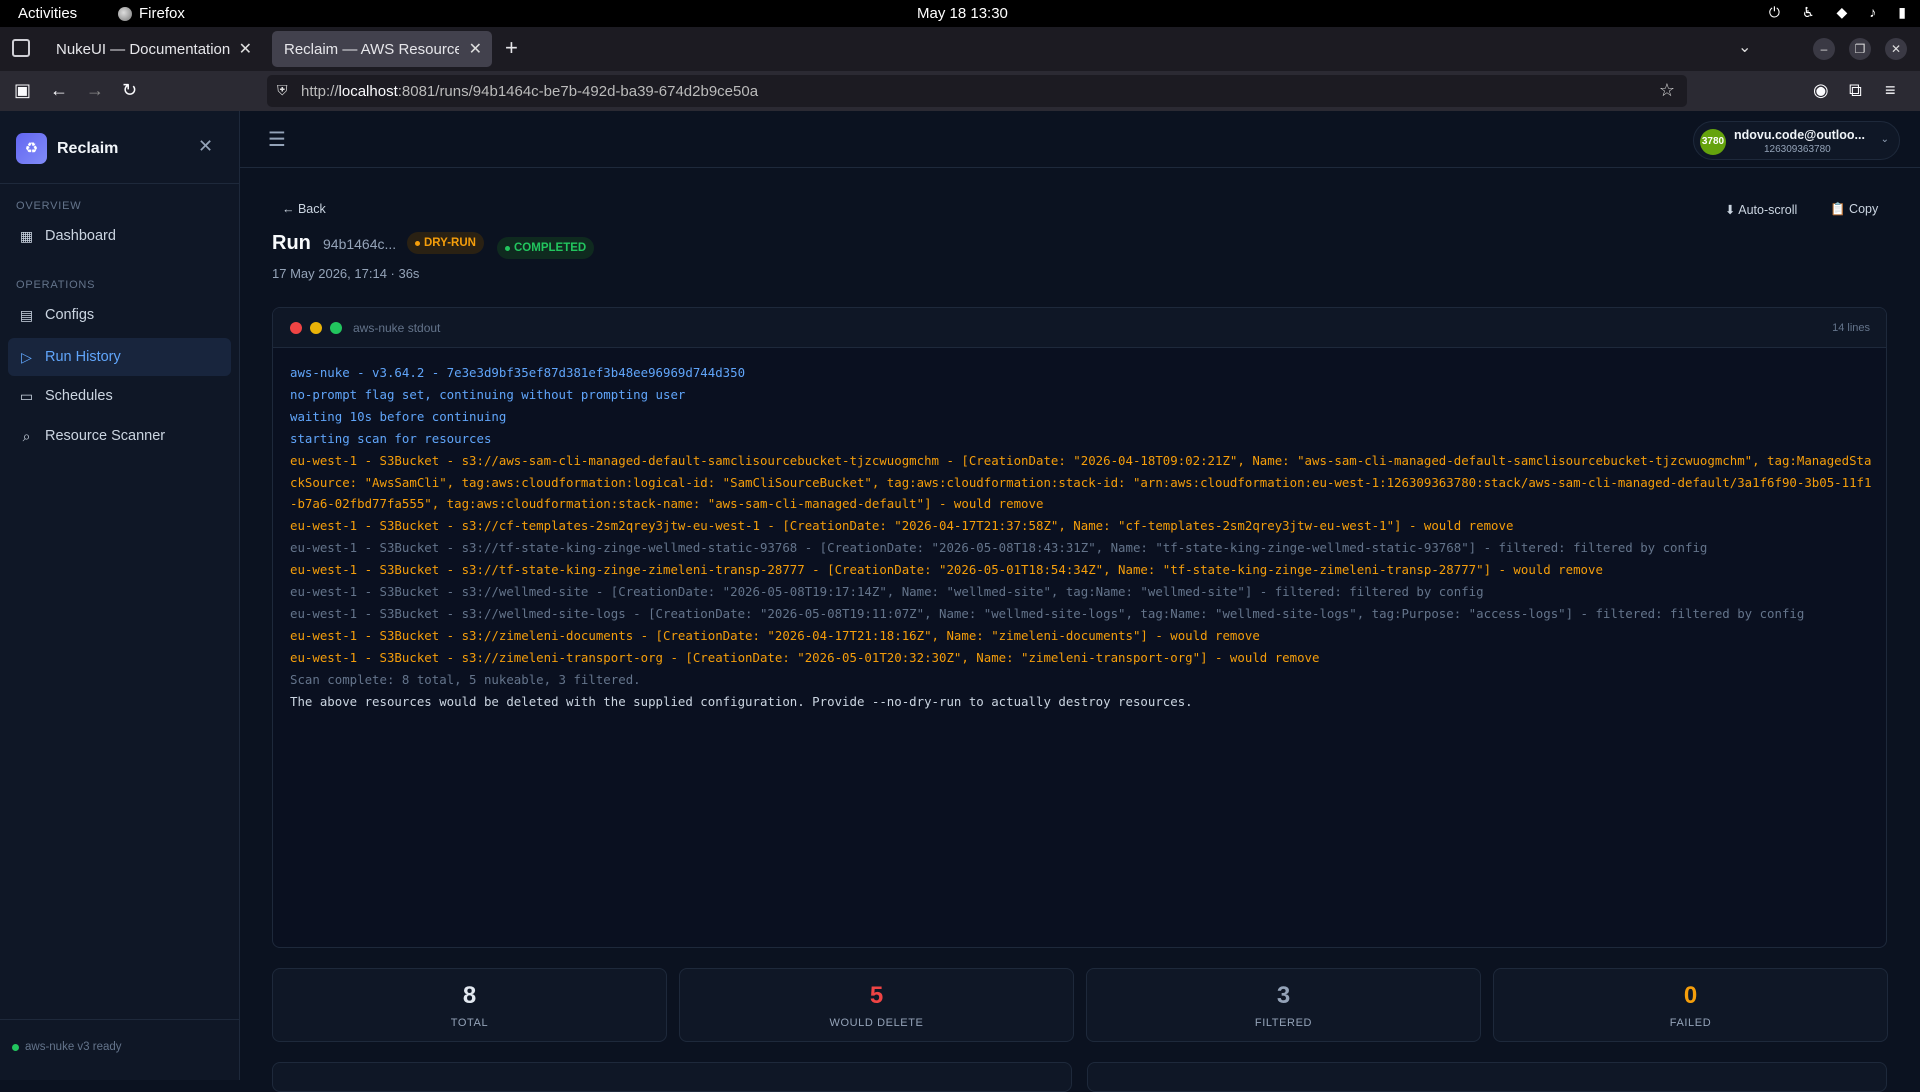  Describe the element at coordinates (119, 396) in the screenshot. I see `sidebar-item-schedules: ▭ Schedules` at that location.